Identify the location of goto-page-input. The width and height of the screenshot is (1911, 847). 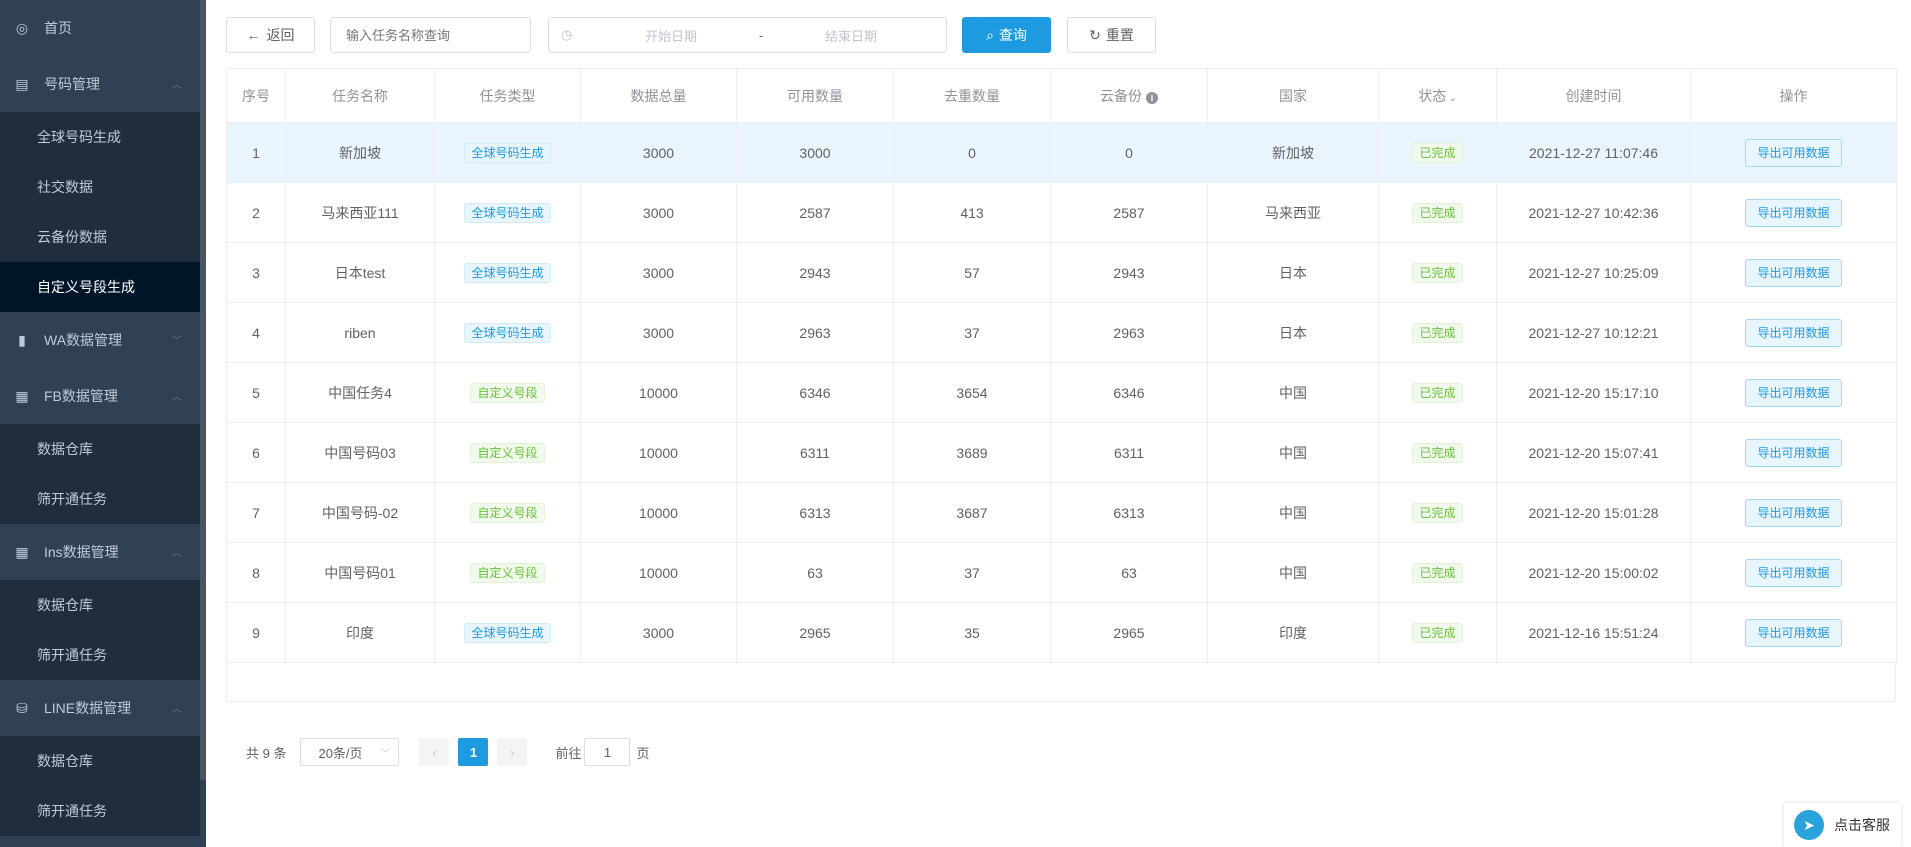
(607, 752).